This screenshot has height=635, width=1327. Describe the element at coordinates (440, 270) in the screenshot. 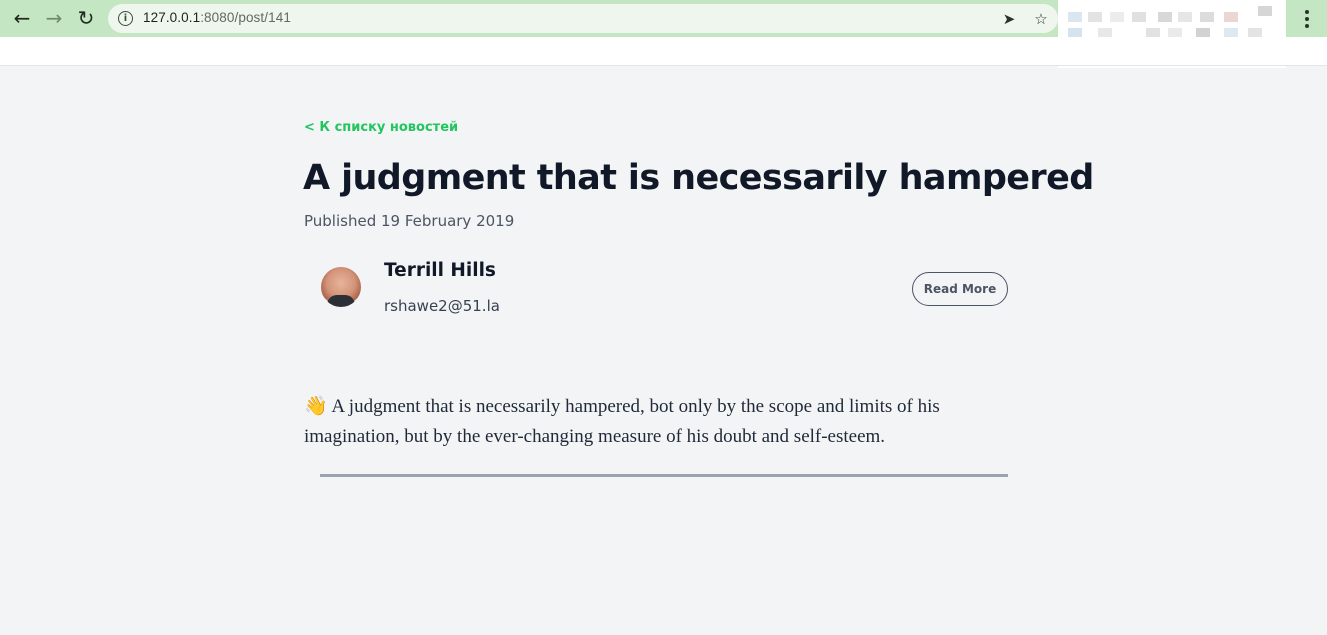

I see `author-name: Terrill Hills` at that location.